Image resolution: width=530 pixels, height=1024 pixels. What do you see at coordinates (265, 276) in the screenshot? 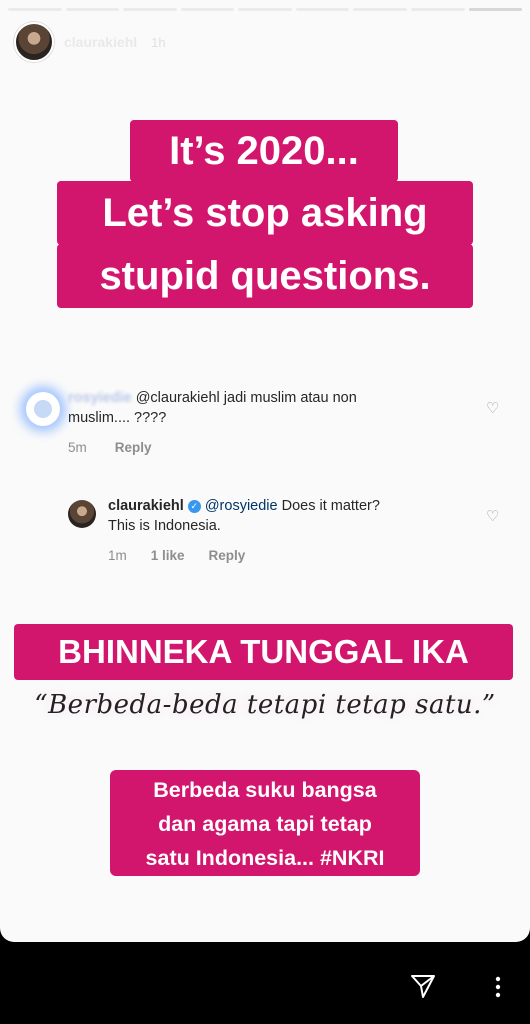
I see `caption-line-3: stupid questions.` at bounding box center [265, 276].